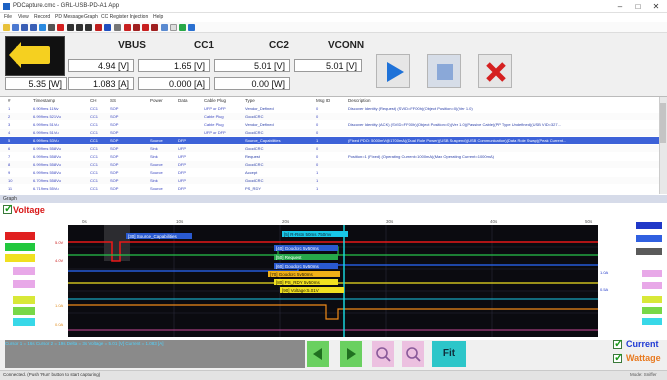 The width and height of the screenshot is (667, 380). I want to click on arrow-left-icon, so click(317, 354).